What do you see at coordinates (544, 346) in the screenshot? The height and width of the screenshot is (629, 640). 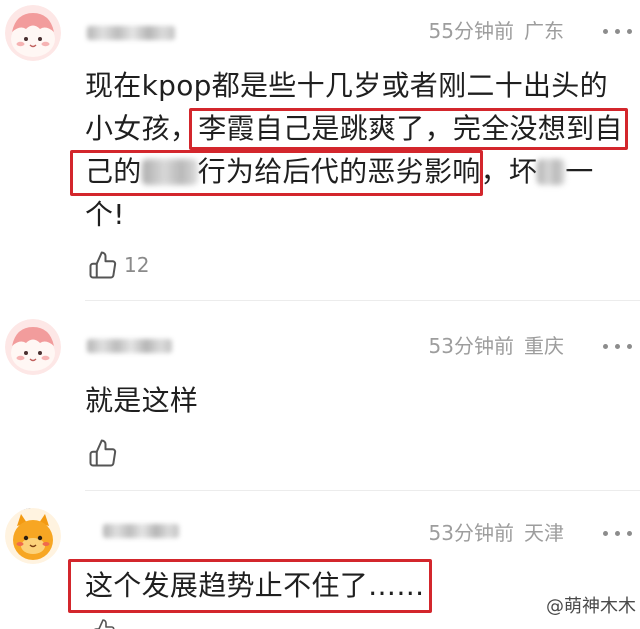 I see `comment-location: 重庆` at bounding box center [544, 346].